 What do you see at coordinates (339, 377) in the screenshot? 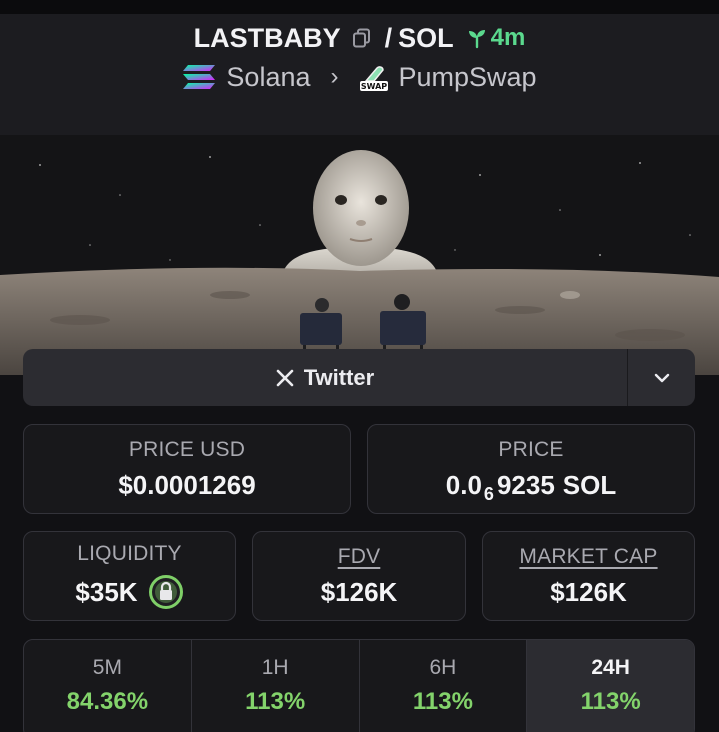
I see `twitter-button-label: Twitter` at bounding box center [339, 377].